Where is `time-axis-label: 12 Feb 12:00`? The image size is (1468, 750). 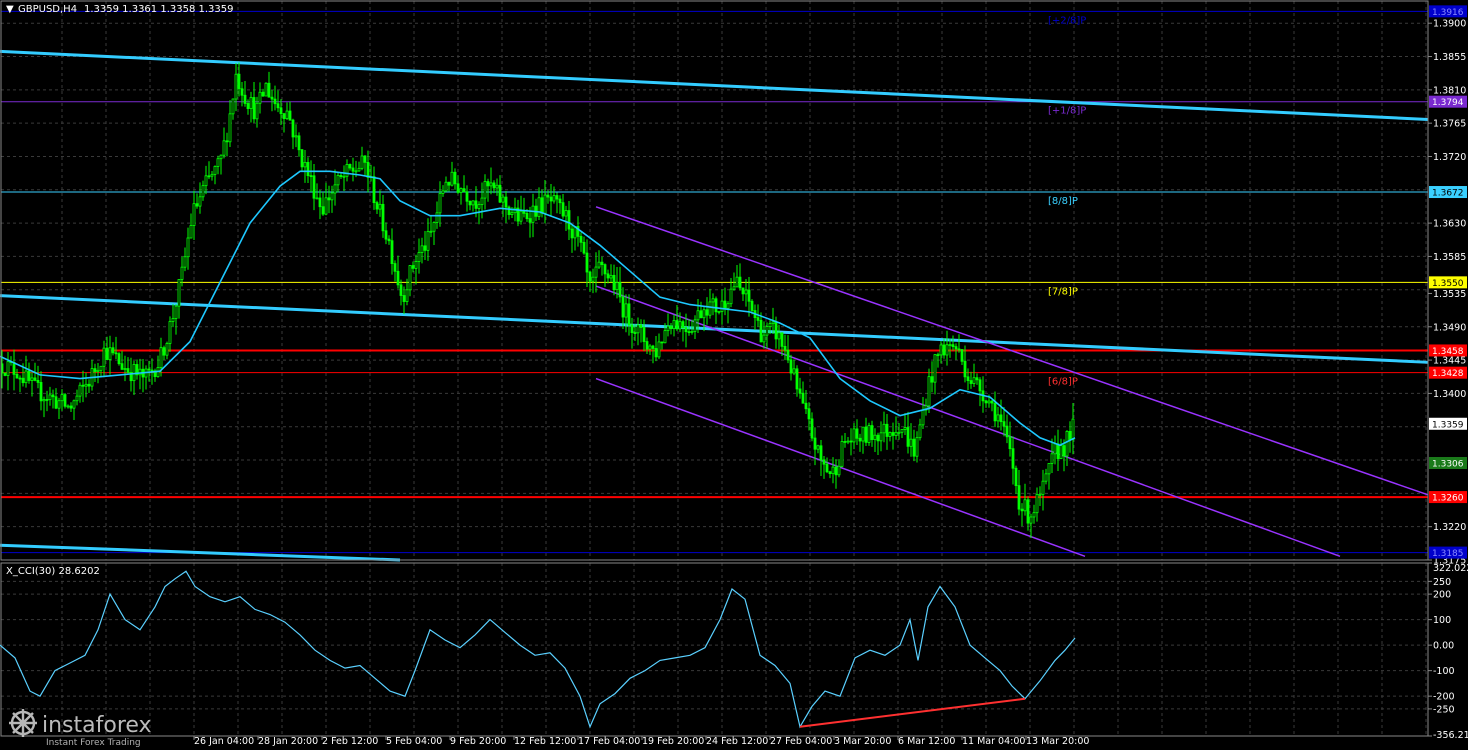 time-axis-label: 12 Feb 12:00 is located at coordinates (545, 741).